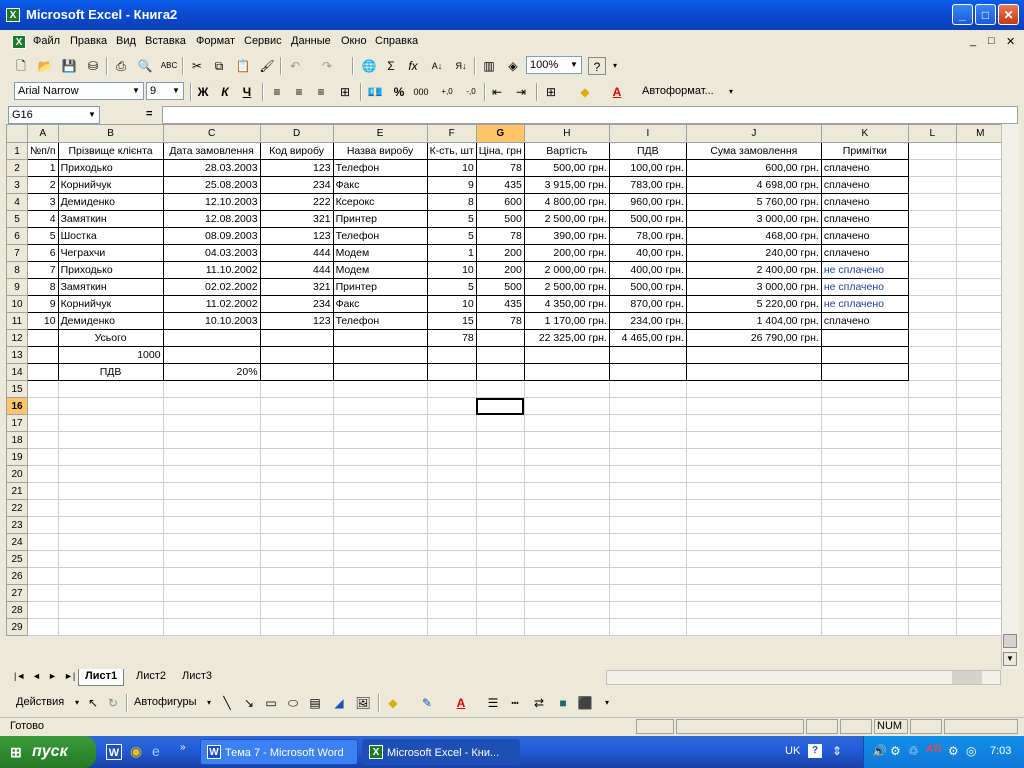 The height and width of the screenshot is (768, 1024). Describe the element at coordinates (296, 559) in the screenshot. I see `cell-d25` at that location.